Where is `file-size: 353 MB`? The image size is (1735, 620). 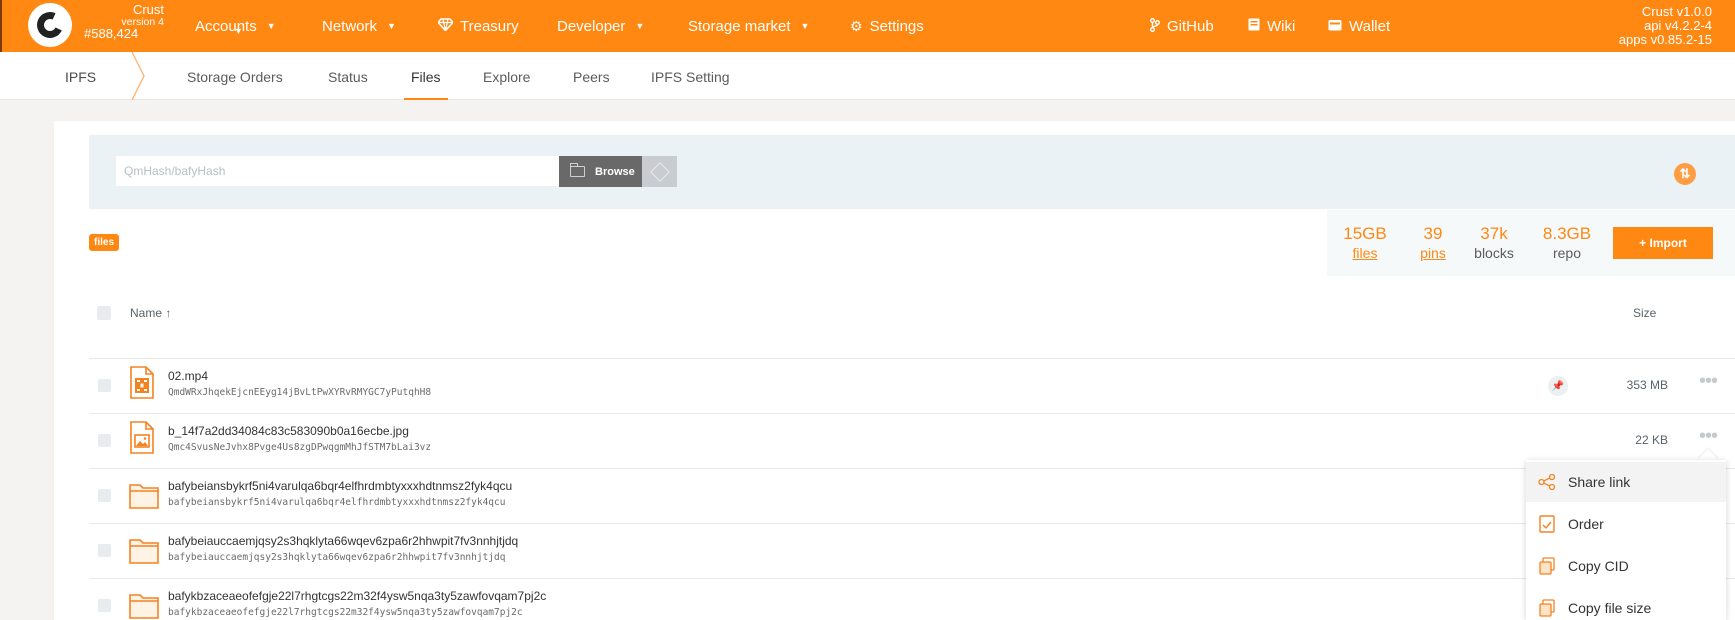 file-size: 353 MB is located at coordinates (1647, 385).